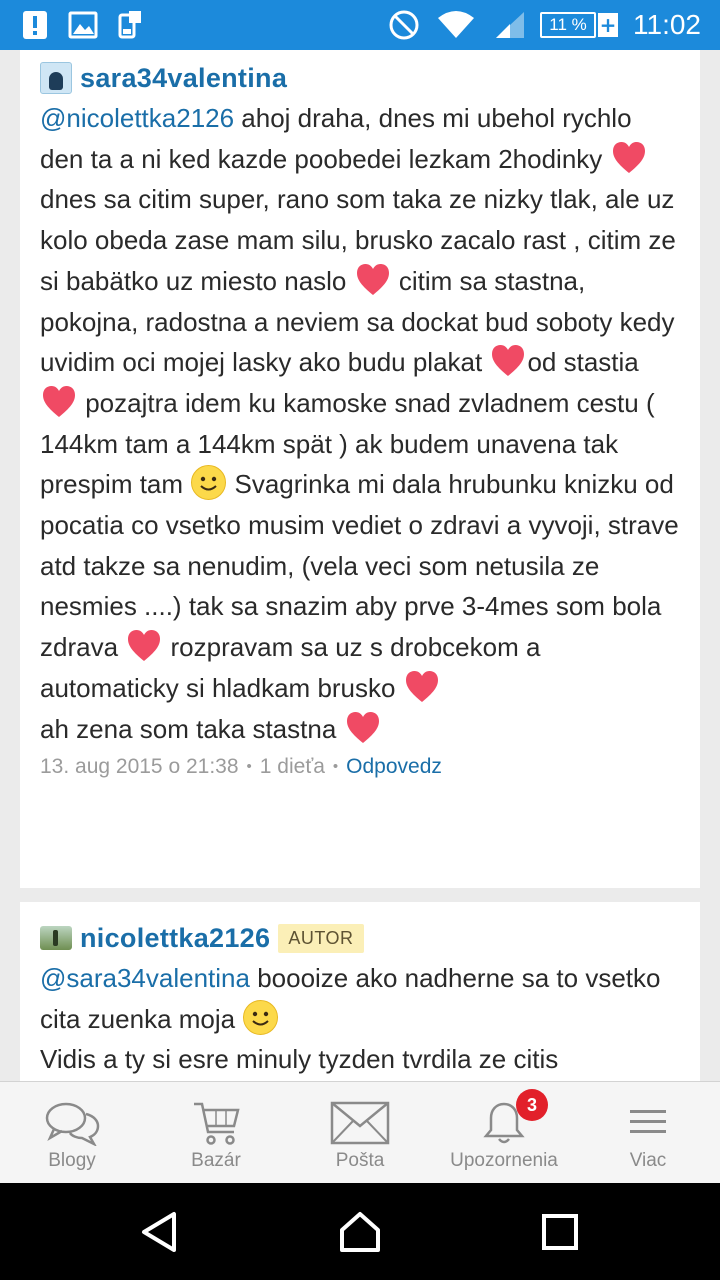 The width and height of the screenshot is (720, 1280). Describe the element at coordinates (360, 78) in the screenshot. I see `comment-header: sara34valentina` at that location.